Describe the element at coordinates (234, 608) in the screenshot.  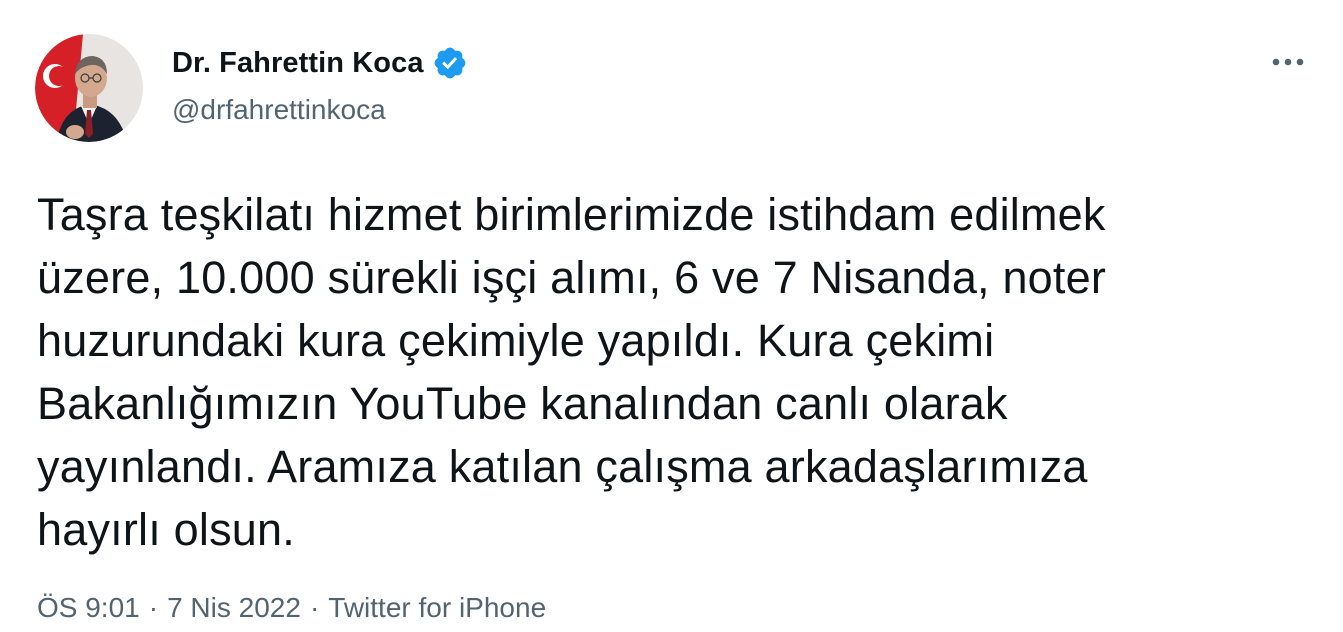
I see `tweet-date: 7 Nis 2022` at that location.